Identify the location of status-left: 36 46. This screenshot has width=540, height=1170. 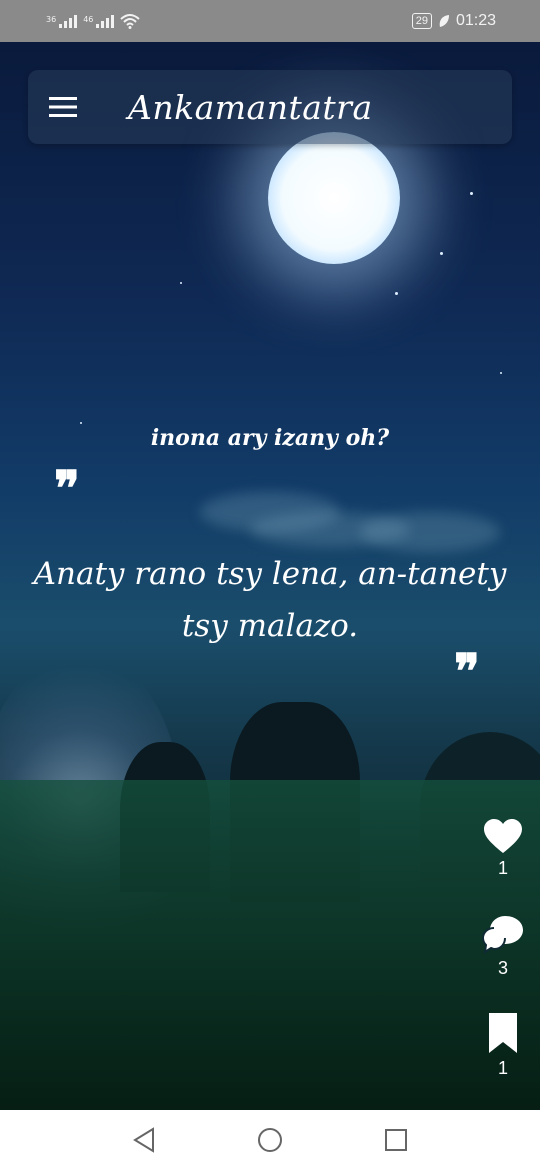
(93, 21).